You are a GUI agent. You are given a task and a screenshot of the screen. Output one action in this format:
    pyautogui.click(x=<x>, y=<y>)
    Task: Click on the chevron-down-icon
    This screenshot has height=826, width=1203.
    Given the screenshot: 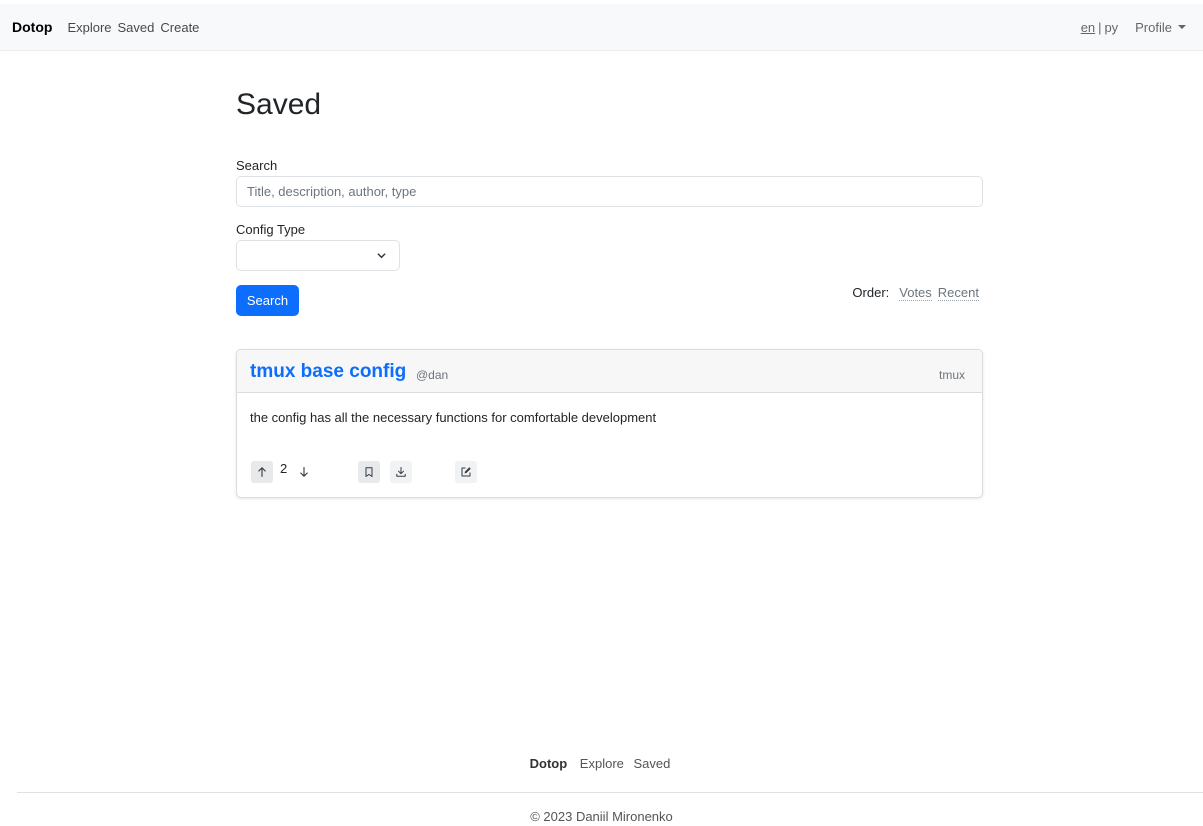 What is the action you would take?
    pyautogui.click(x=381, y=256)
    